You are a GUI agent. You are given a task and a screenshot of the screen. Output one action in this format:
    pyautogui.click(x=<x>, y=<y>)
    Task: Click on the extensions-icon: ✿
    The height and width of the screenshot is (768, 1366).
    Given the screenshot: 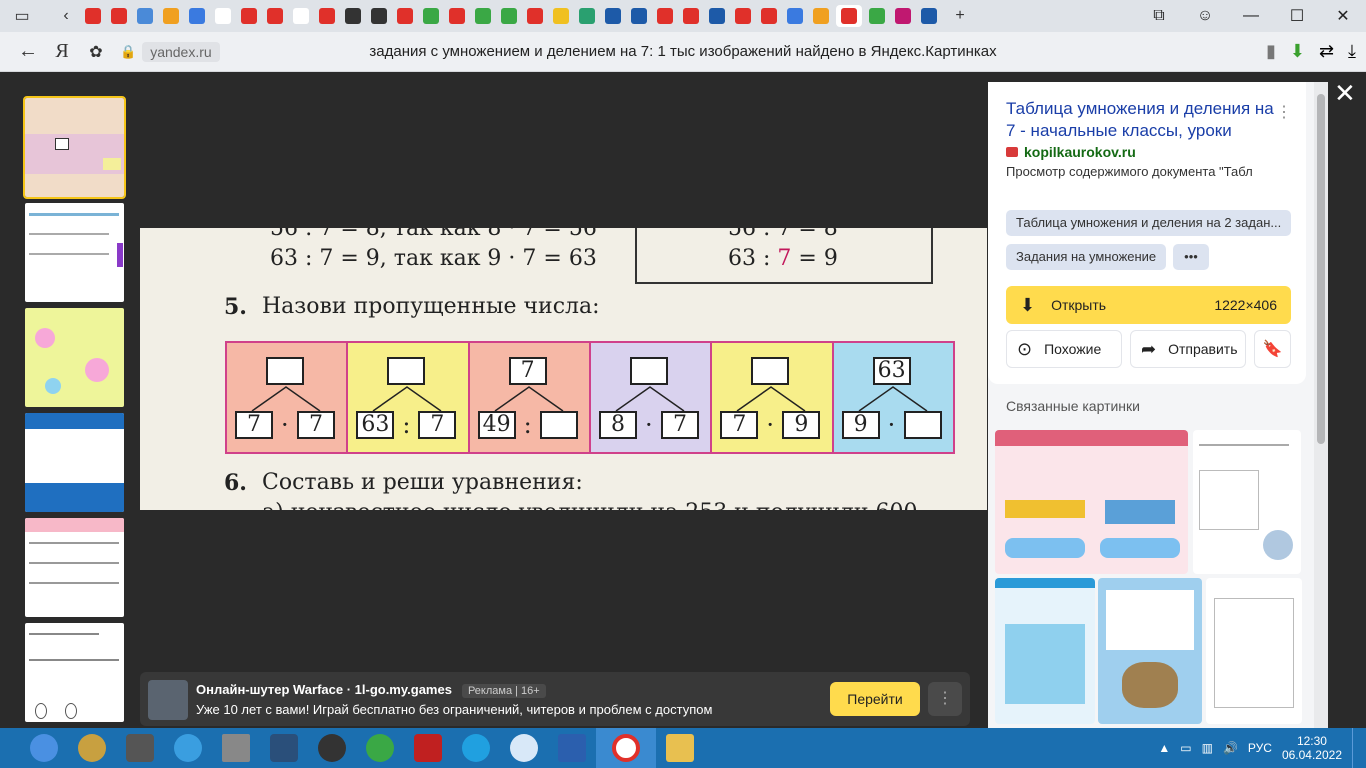 What is the action you would take?
    pyautogui.click(x=96, y=52)
    